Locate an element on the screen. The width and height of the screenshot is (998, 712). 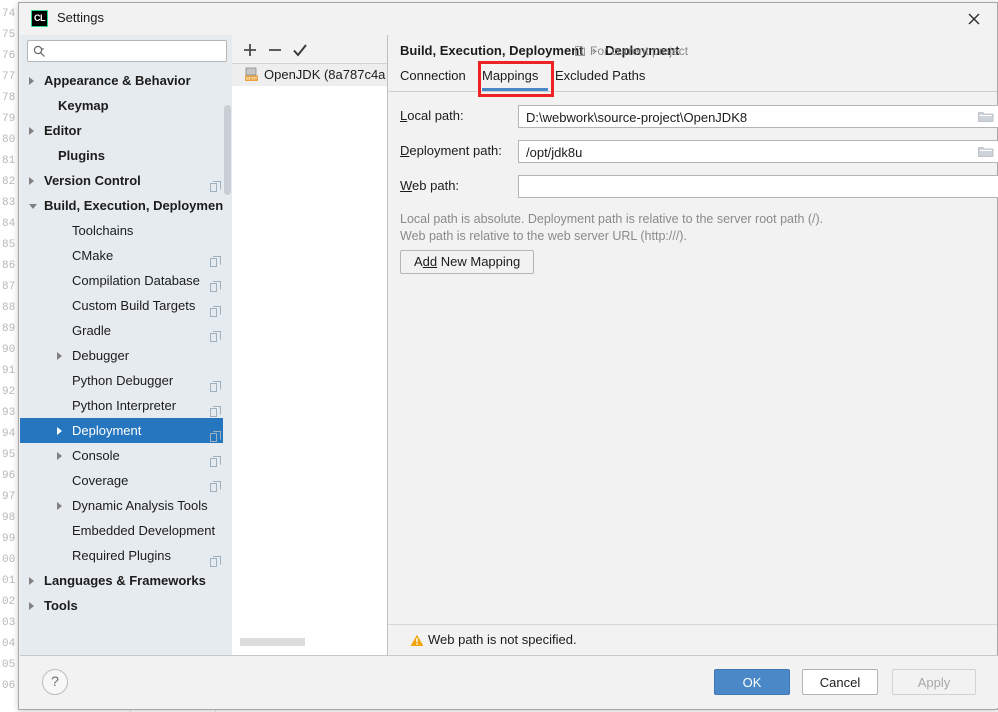
backdrop-line-number: 82 is located at coordinates (9, 182).